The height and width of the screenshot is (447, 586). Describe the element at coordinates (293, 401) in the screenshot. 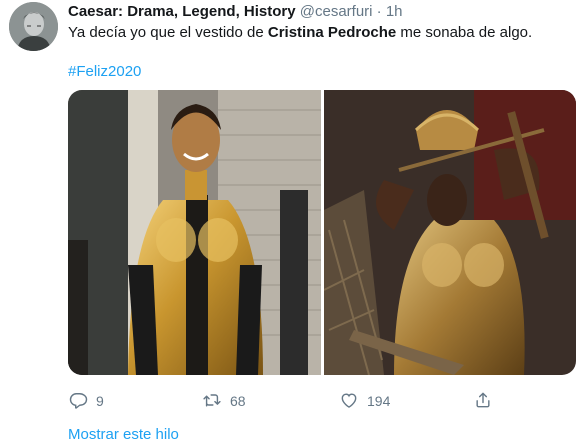

I see `tweet-actions: 9 68 194` at that location.